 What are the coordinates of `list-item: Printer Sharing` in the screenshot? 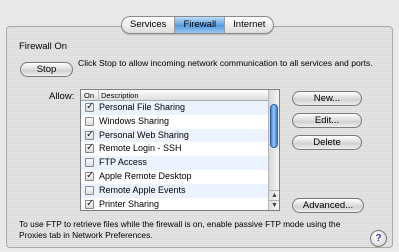 It's located at (175, 204).